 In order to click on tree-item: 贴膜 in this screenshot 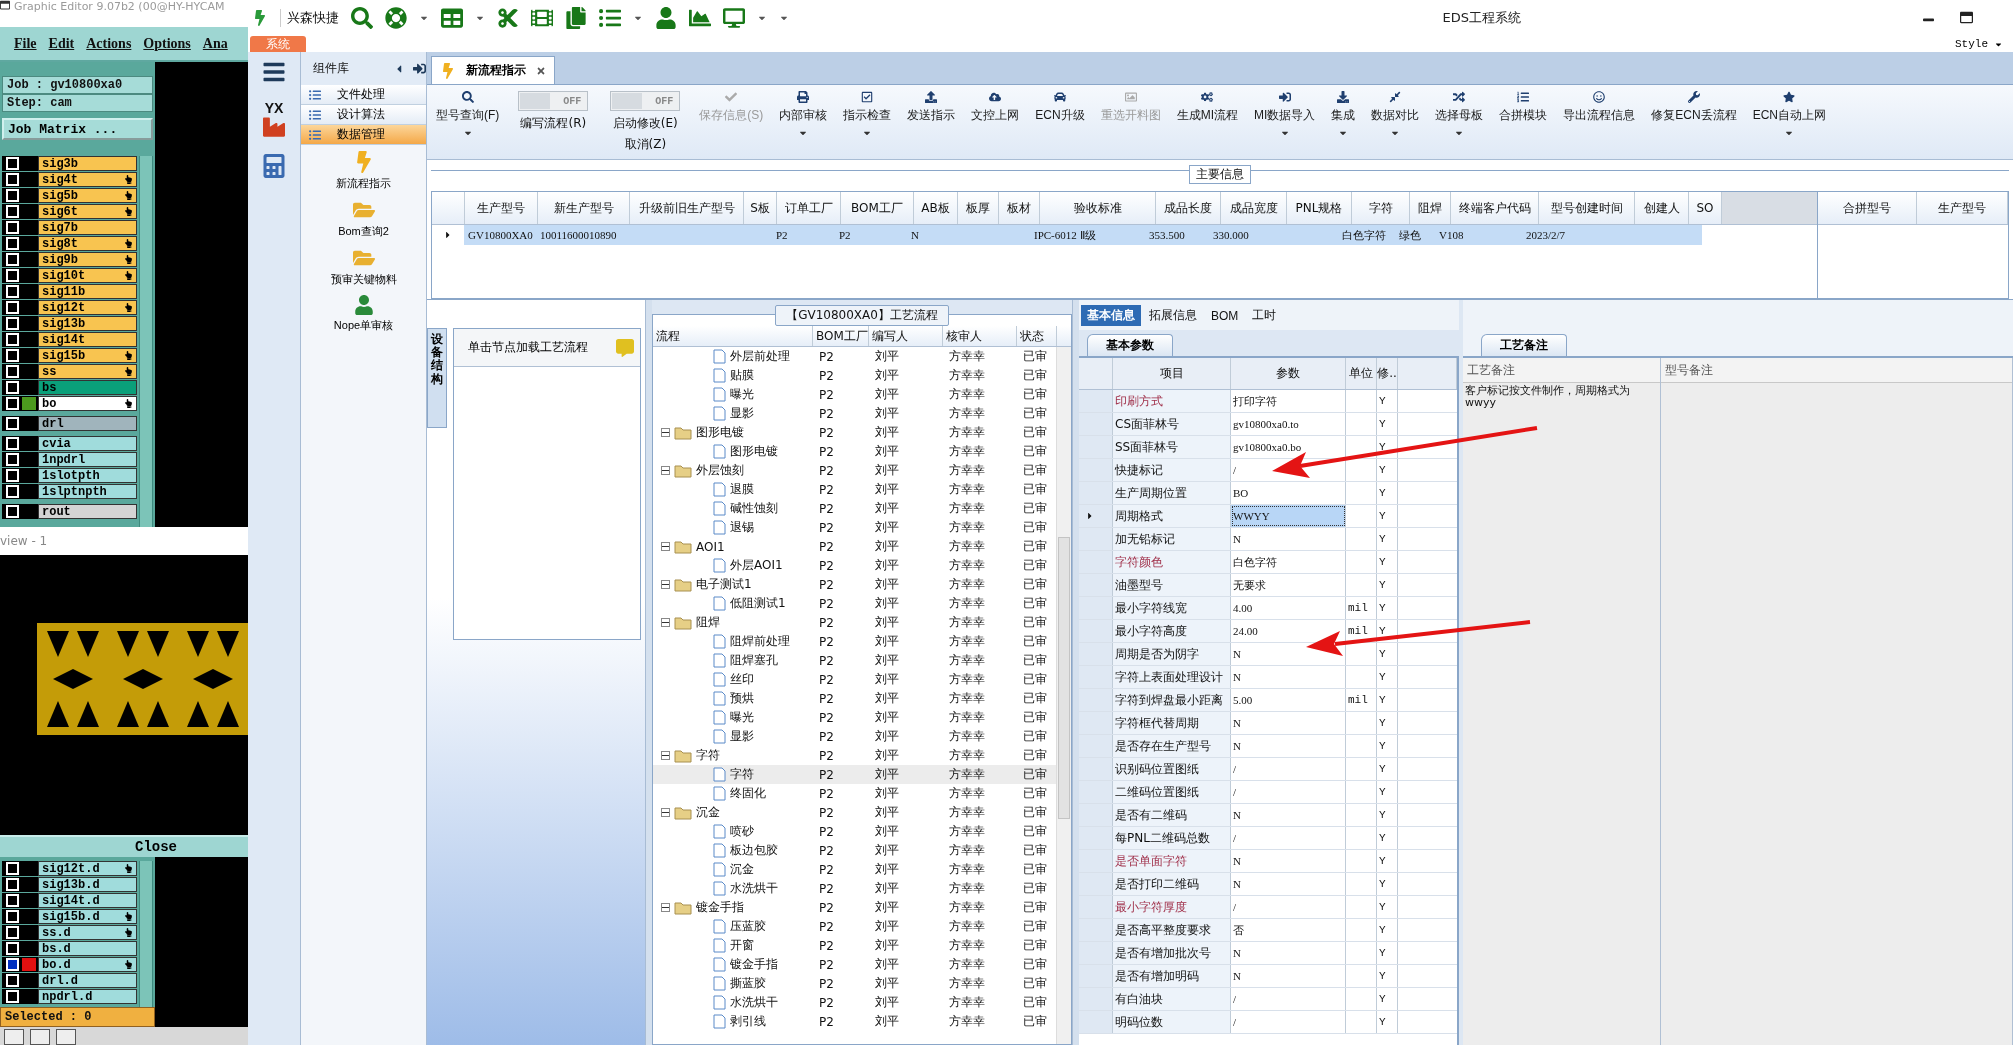, I will do `click(742, 375)`.